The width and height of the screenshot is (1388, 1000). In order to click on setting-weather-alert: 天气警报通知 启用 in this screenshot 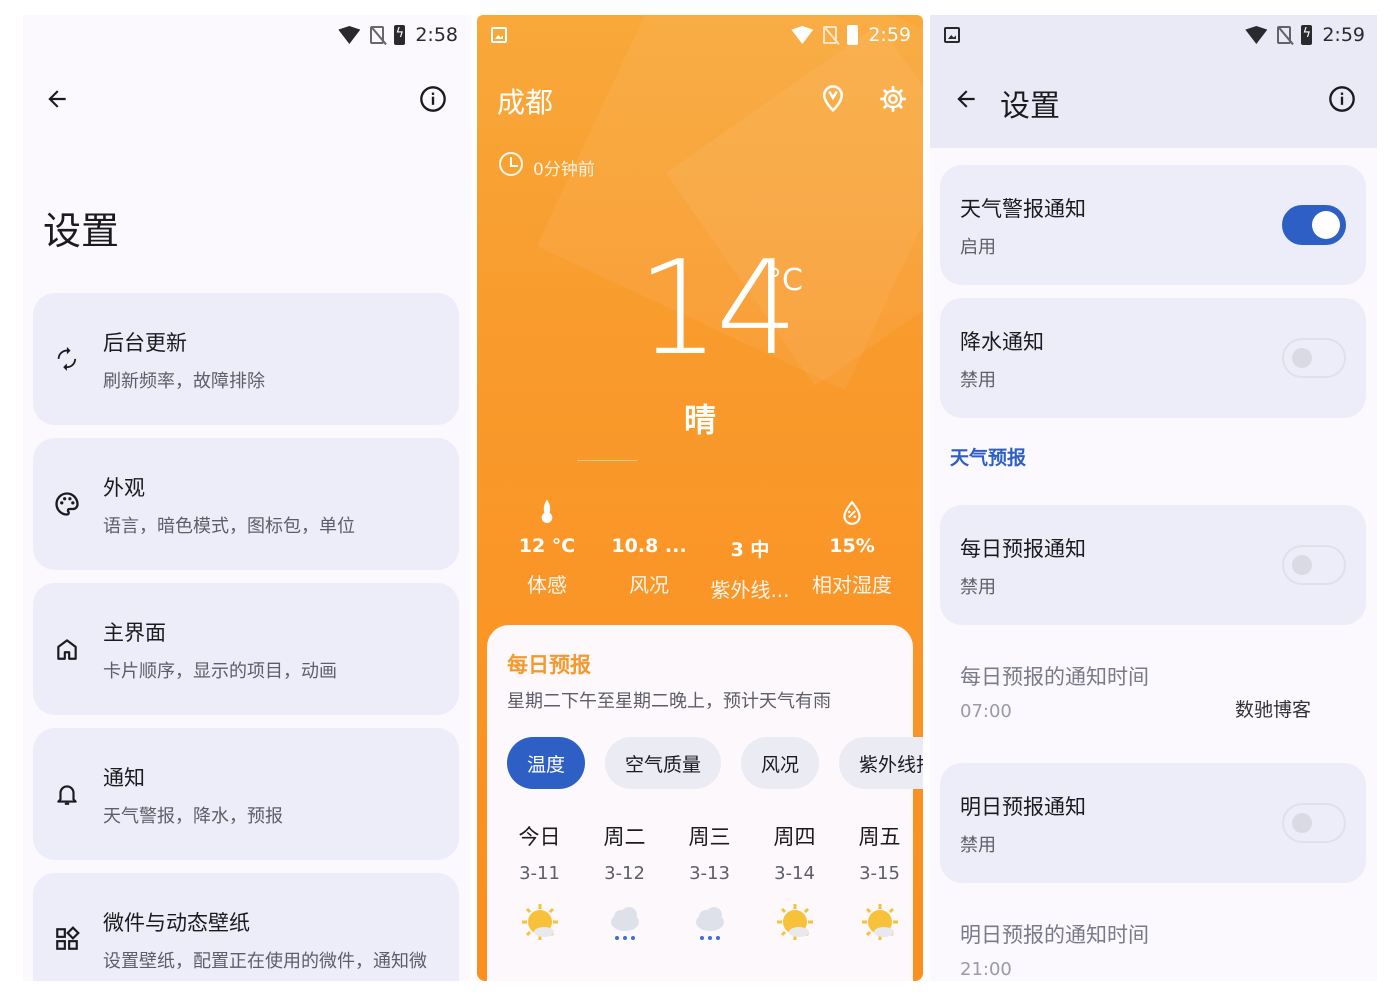, I will do `click(1153, 225)`.